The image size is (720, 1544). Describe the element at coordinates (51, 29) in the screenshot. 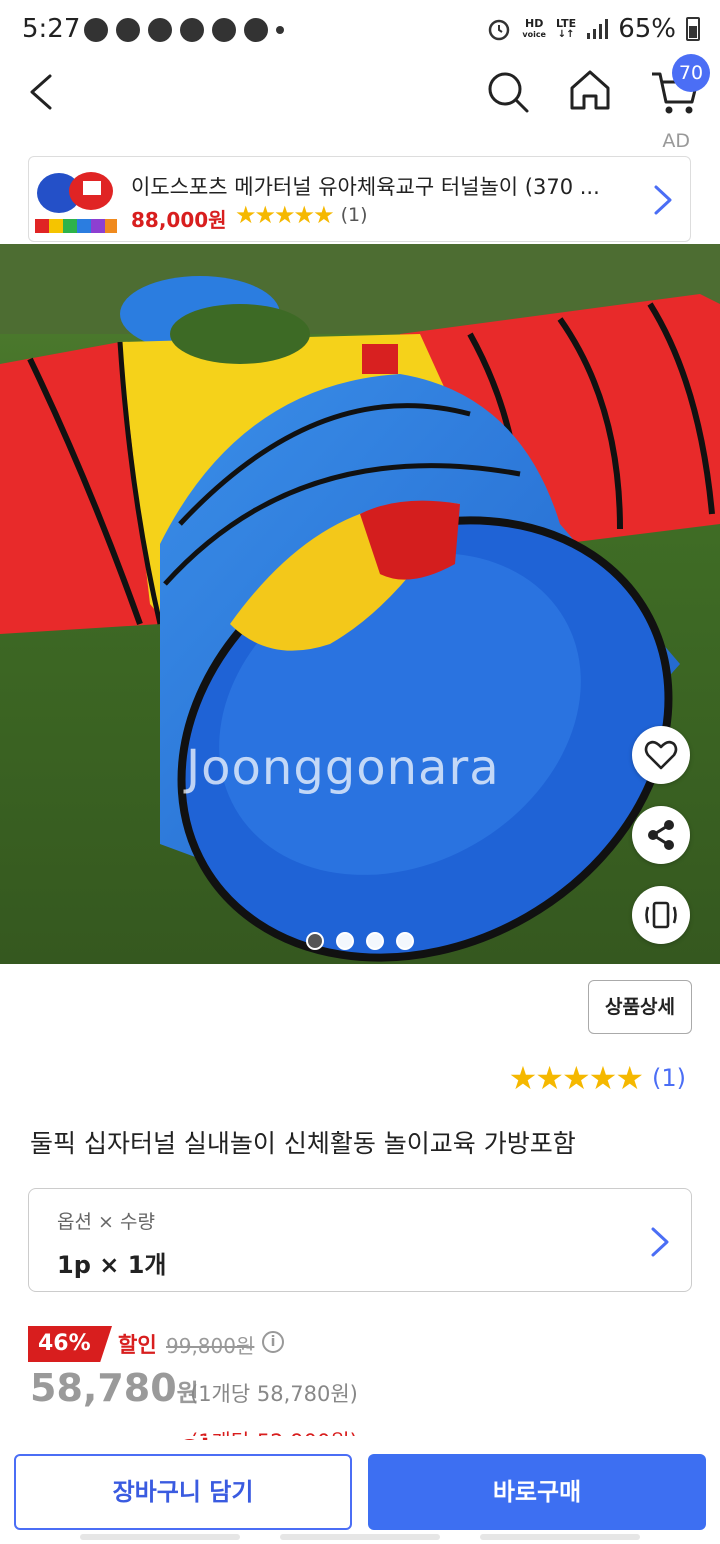

I see `clock: 5:27` at that location.